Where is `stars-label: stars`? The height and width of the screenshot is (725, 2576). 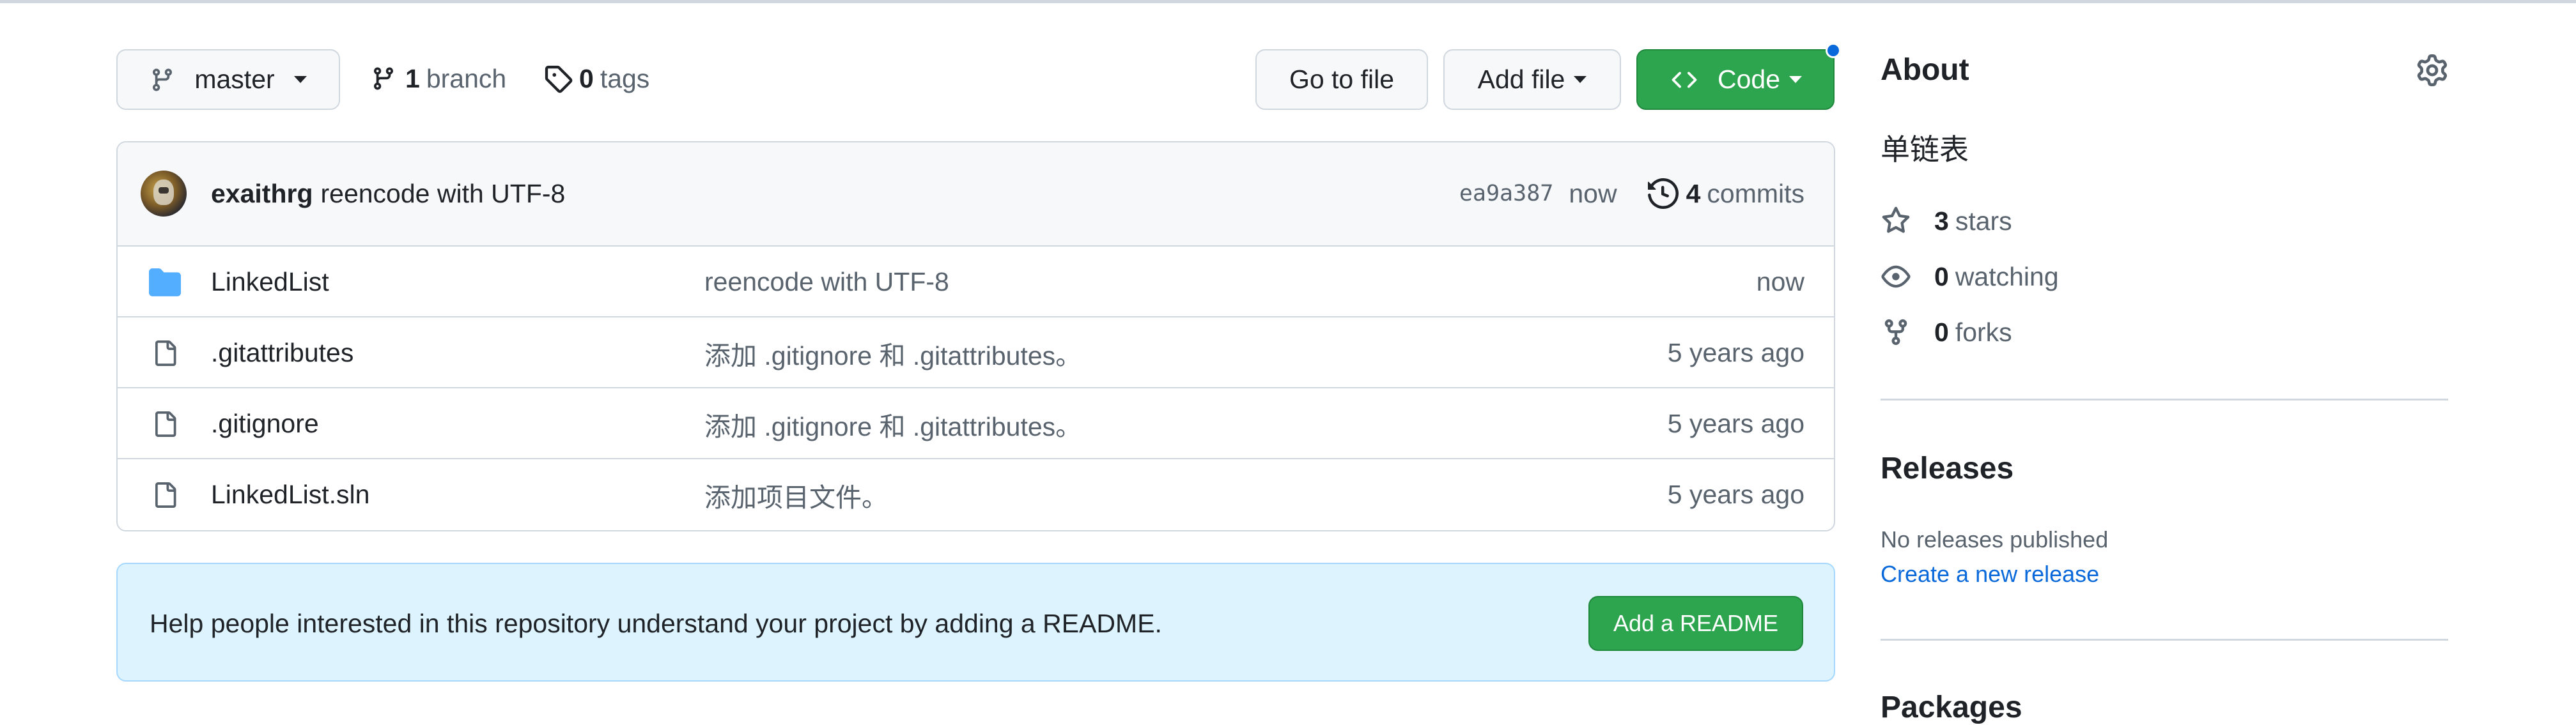
stars-label: stars is located at coordinates (1983, 221).